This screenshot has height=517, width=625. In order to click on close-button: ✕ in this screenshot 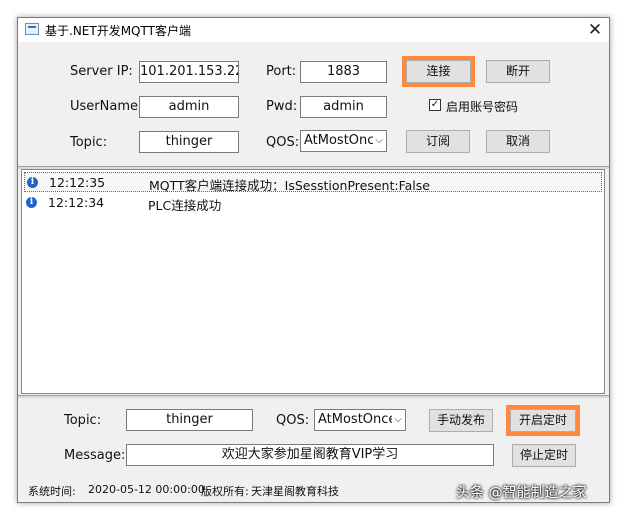, I will do `click(595, 30)`.